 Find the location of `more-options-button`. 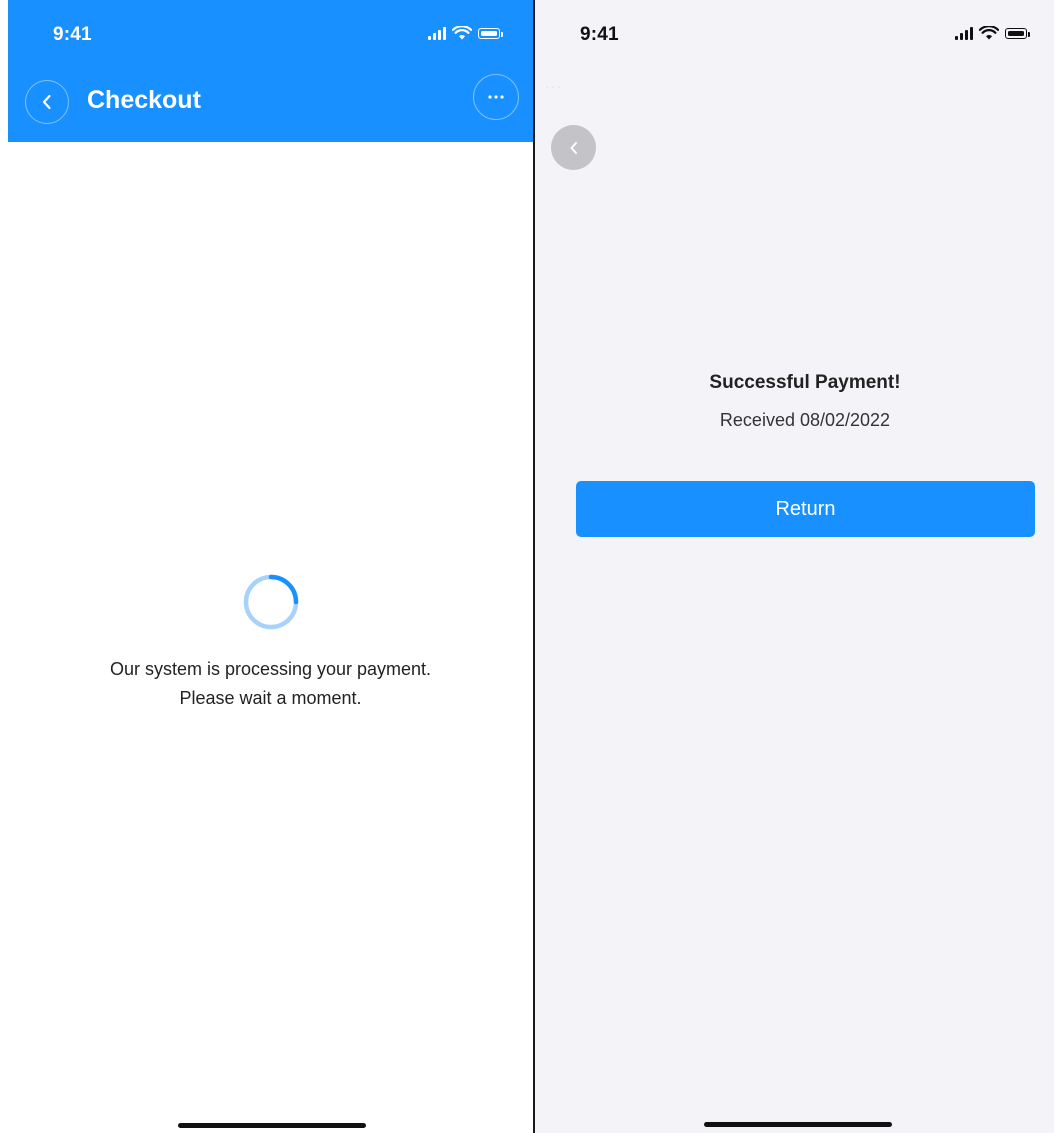

more-options-button is located at coordinates (496, 97).